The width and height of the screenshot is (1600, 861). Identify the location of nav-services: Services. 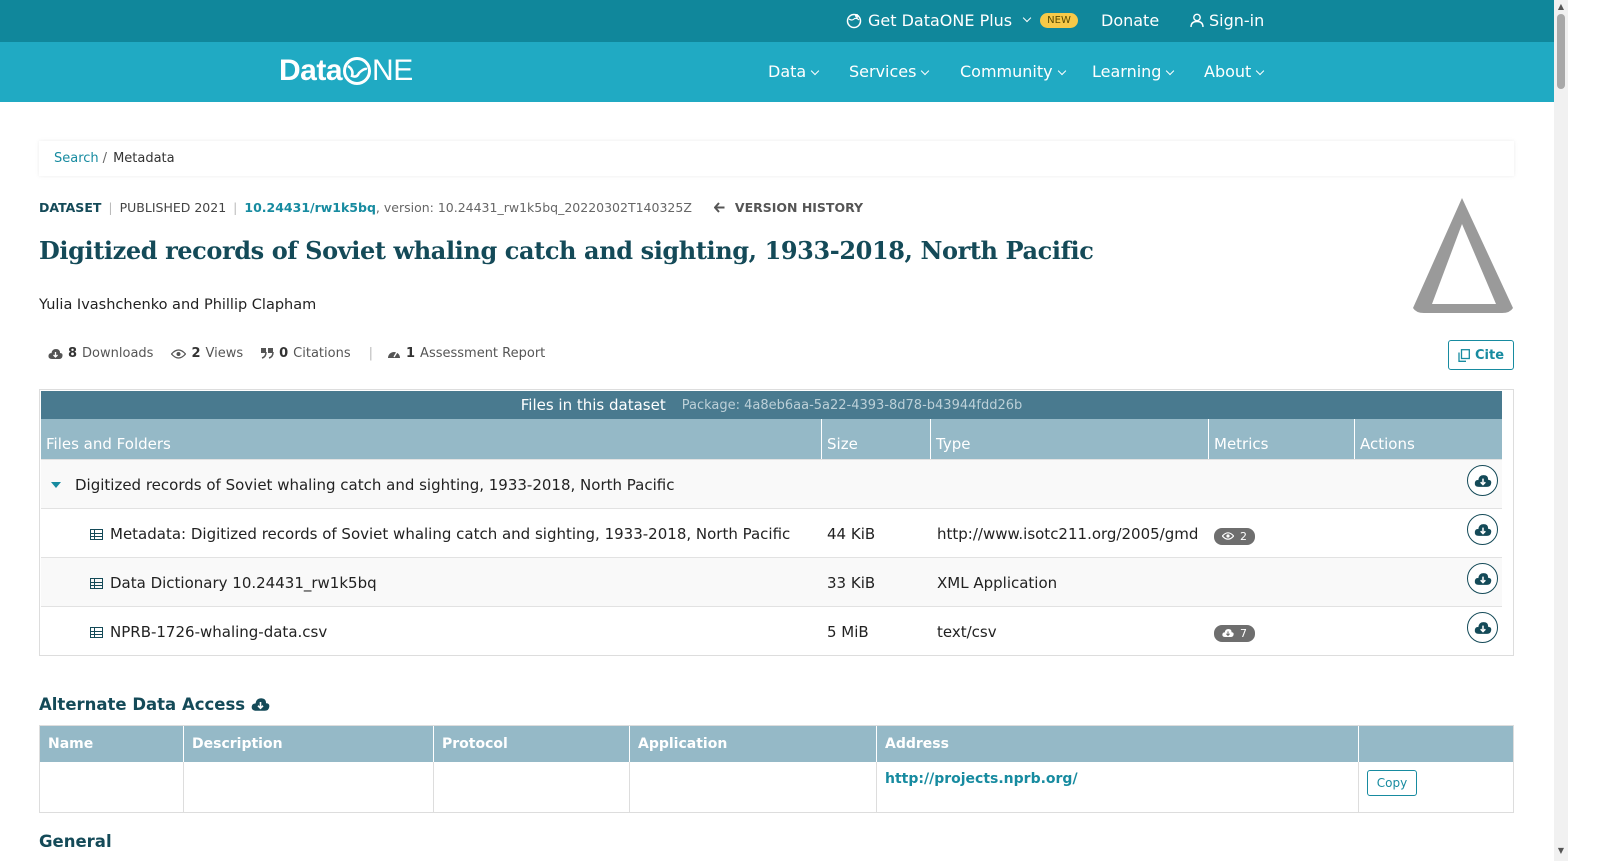
(889, 71).